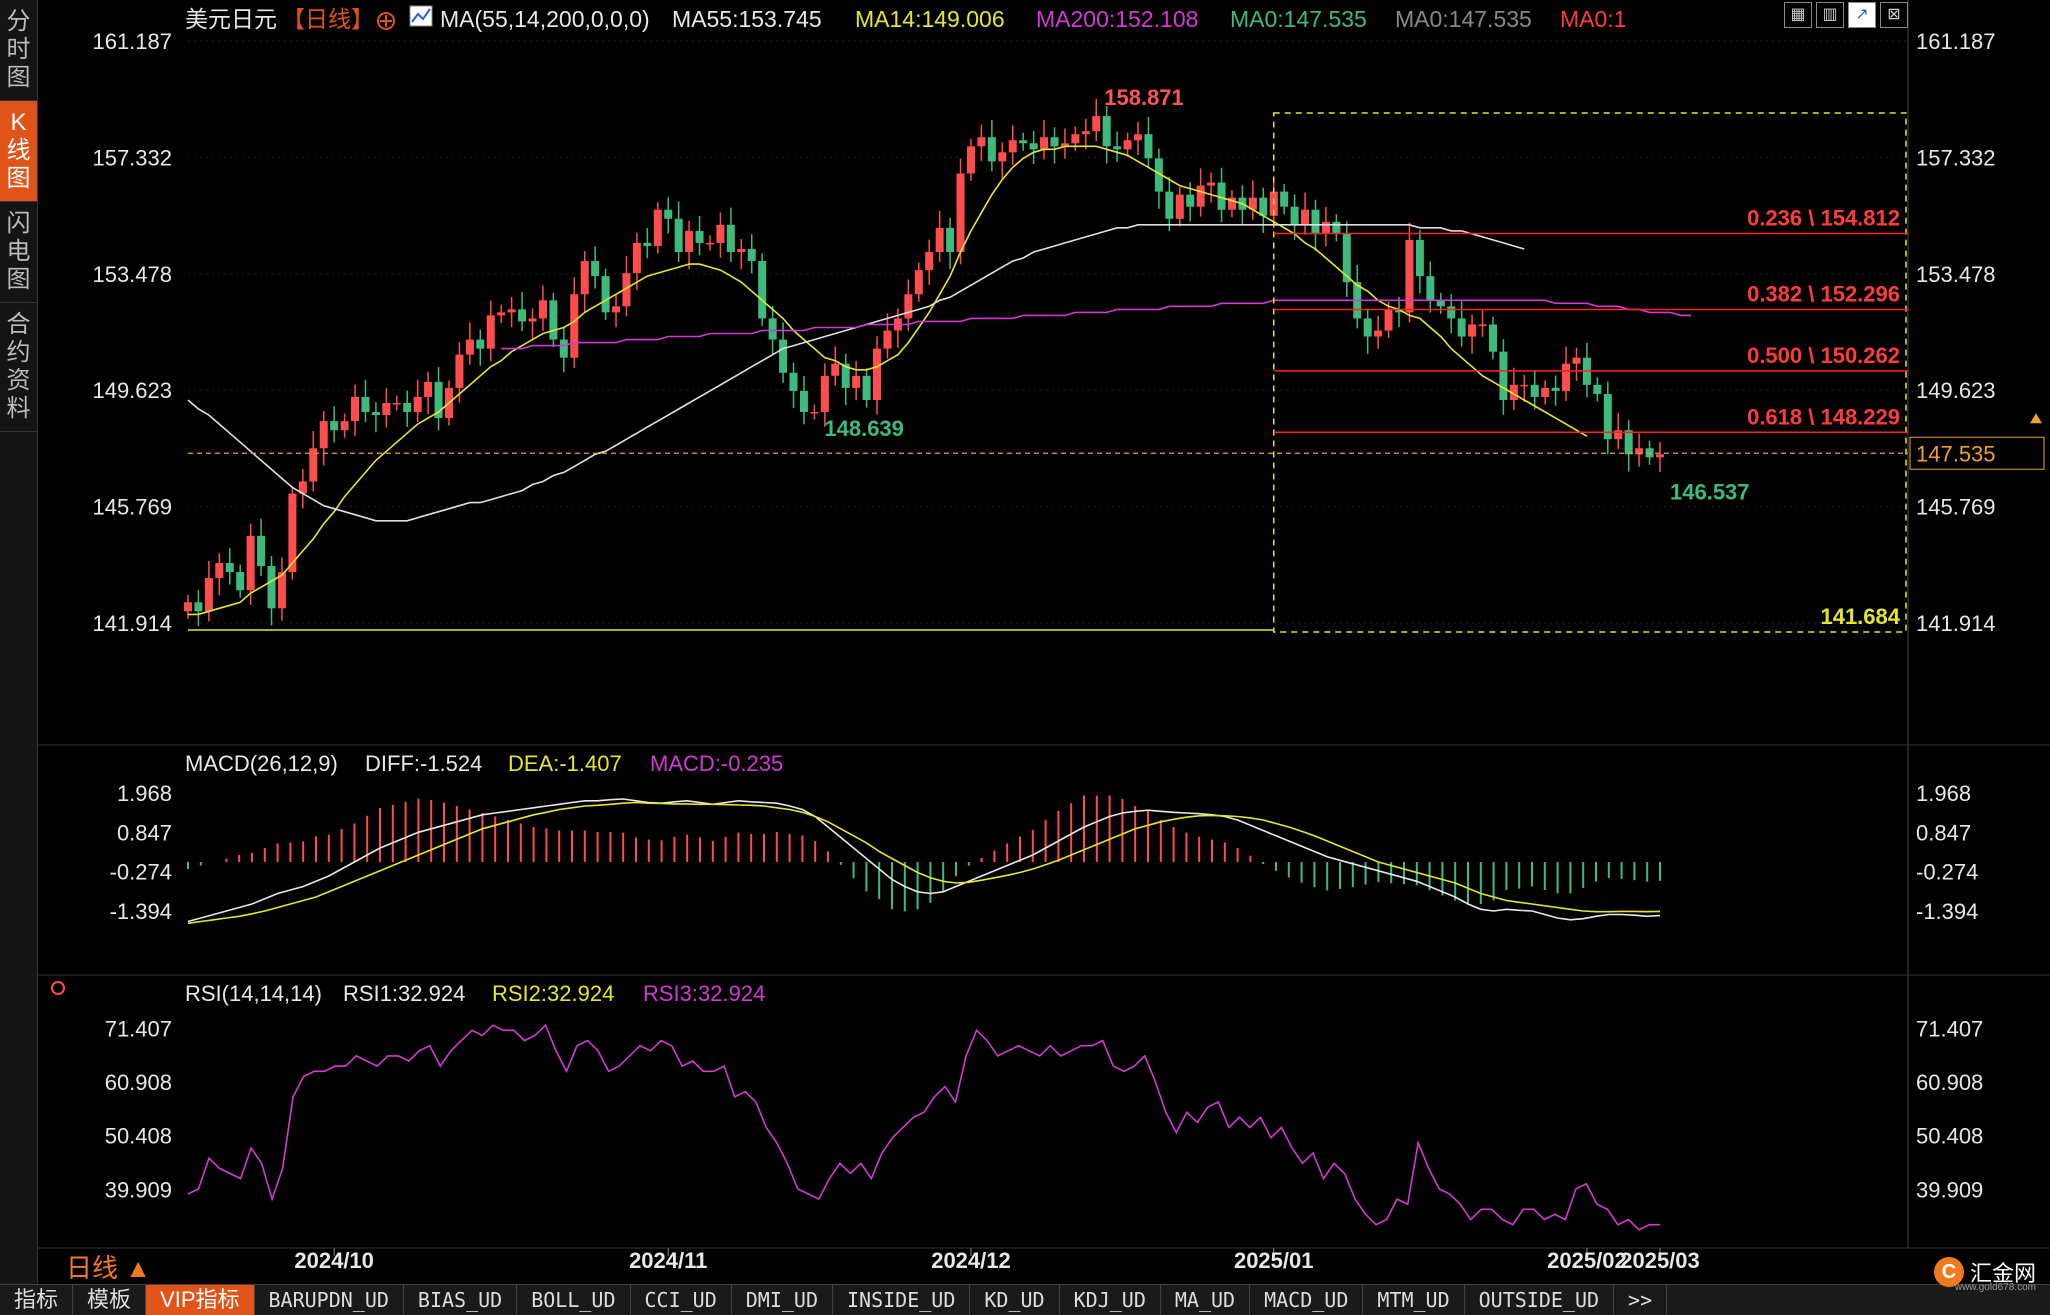 This screenshot has height=1315, width=2050. Describe the element at coordinates (1956, 274) in the screenshot. I see `y-tick-right: 153.478` at that location.